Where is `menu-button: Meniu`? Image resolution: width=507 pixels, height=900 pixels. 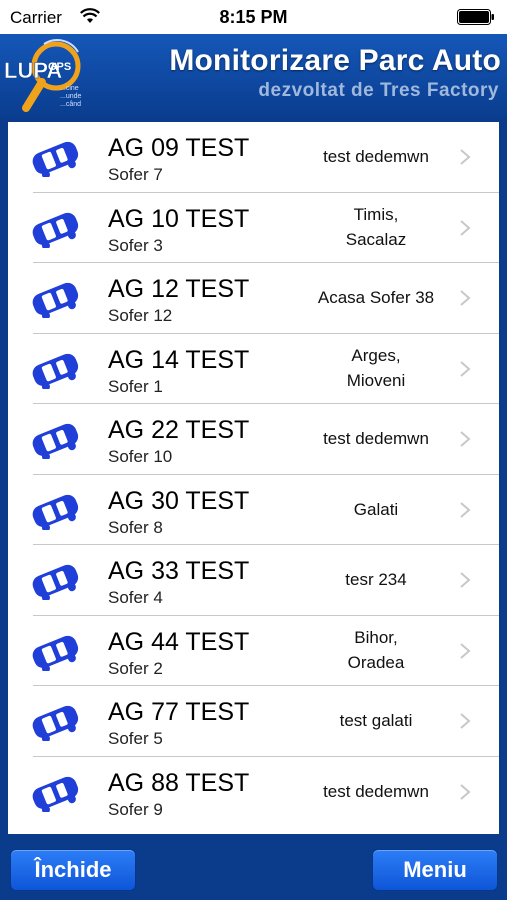
menu-button: Meniu is located at coordinates (435, 870).